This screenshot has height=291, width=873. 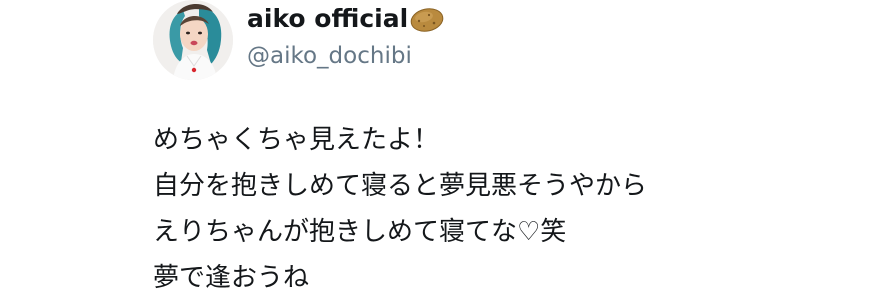 I want to click on tweet-text-line: 自分を抱きしめて寝ると夢見悪そうやから, so click(x=400, y=186).